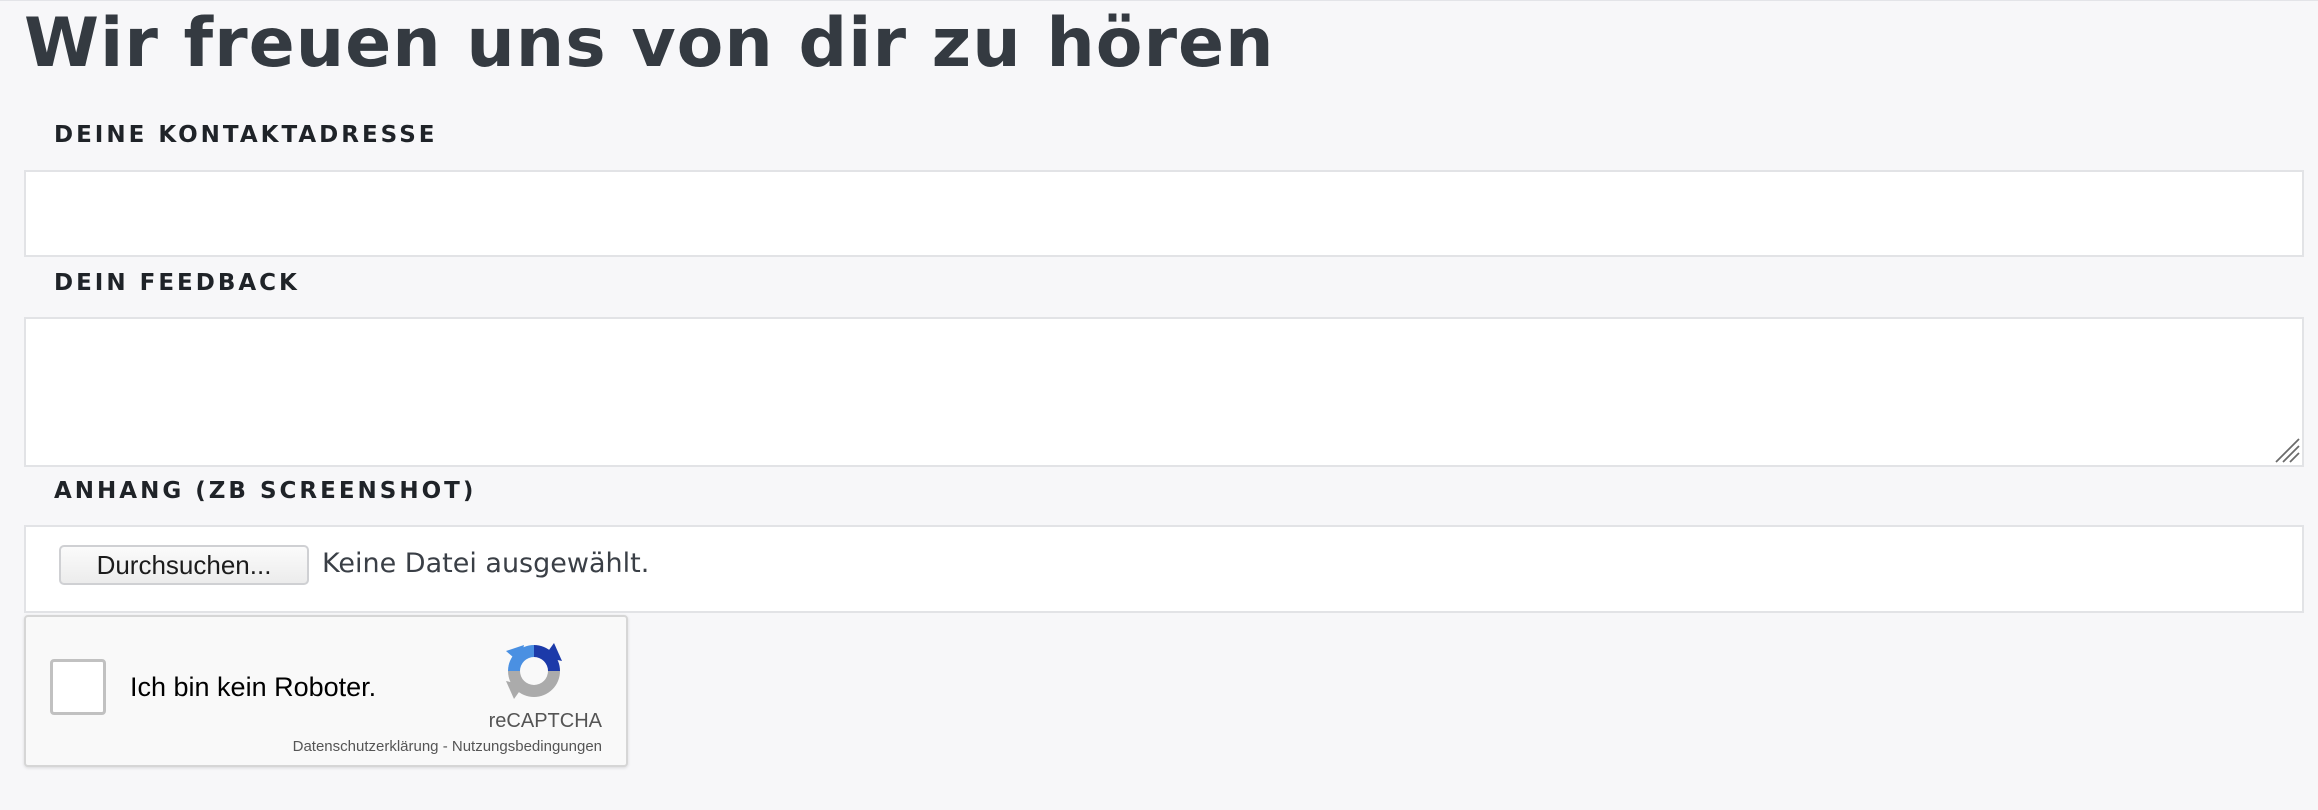 The height and width of the screenshot is (810, 2318). Describe the element at coordinates (527, 746) in the screenshot. I see `terms-link: Nutzungsbedingungen` at that location.